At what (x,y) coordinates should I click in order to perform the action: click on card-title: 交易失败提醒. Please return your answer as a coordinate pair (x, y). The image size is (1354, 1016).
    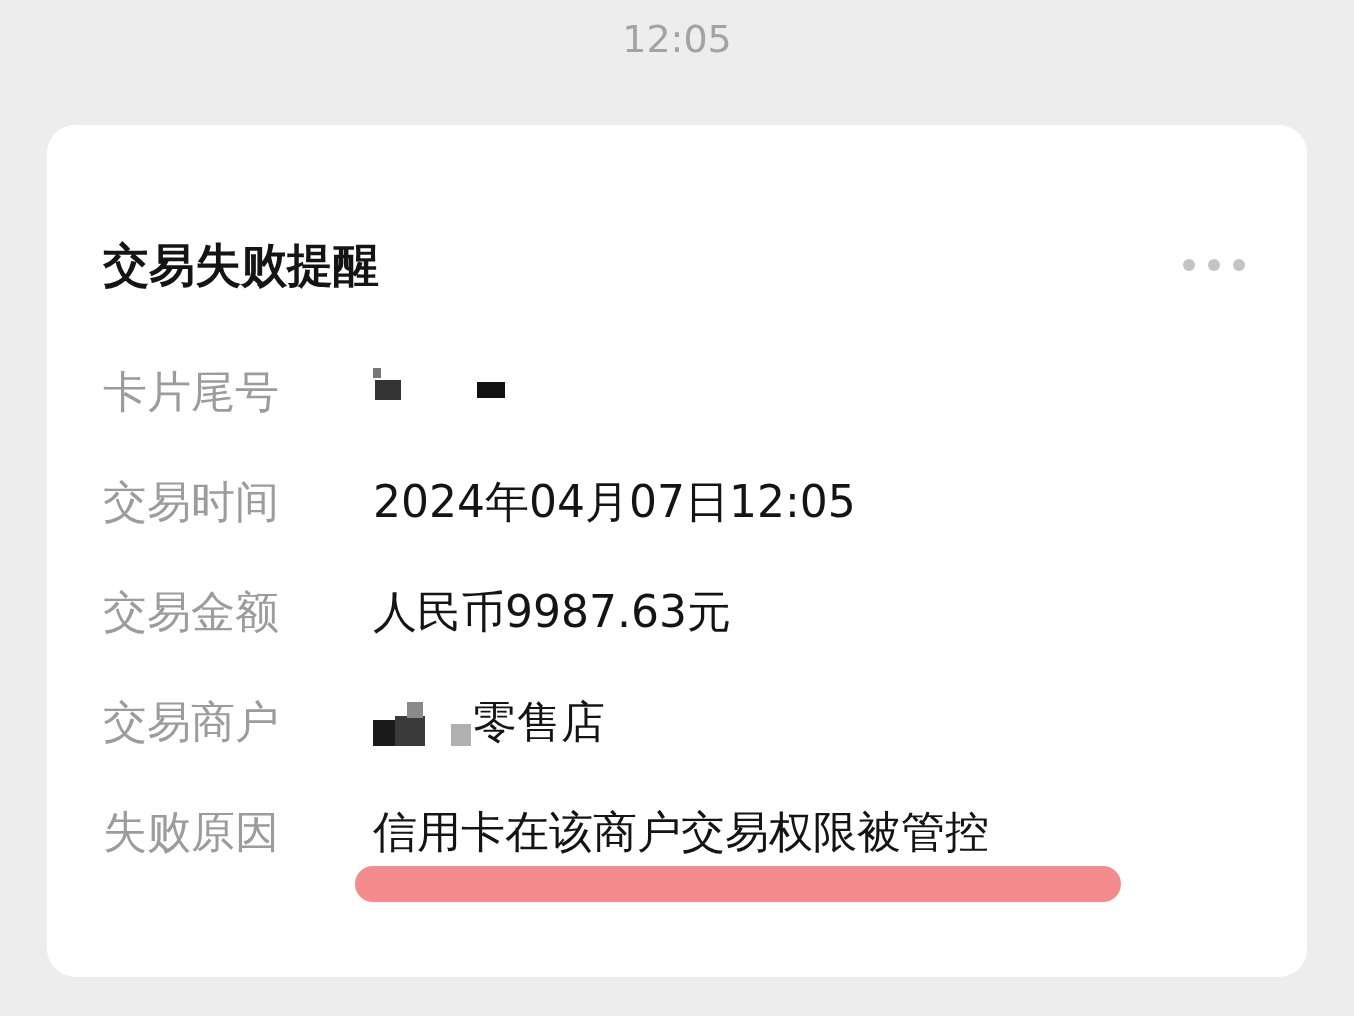
    Looking at the image, I should click on (241, 265).